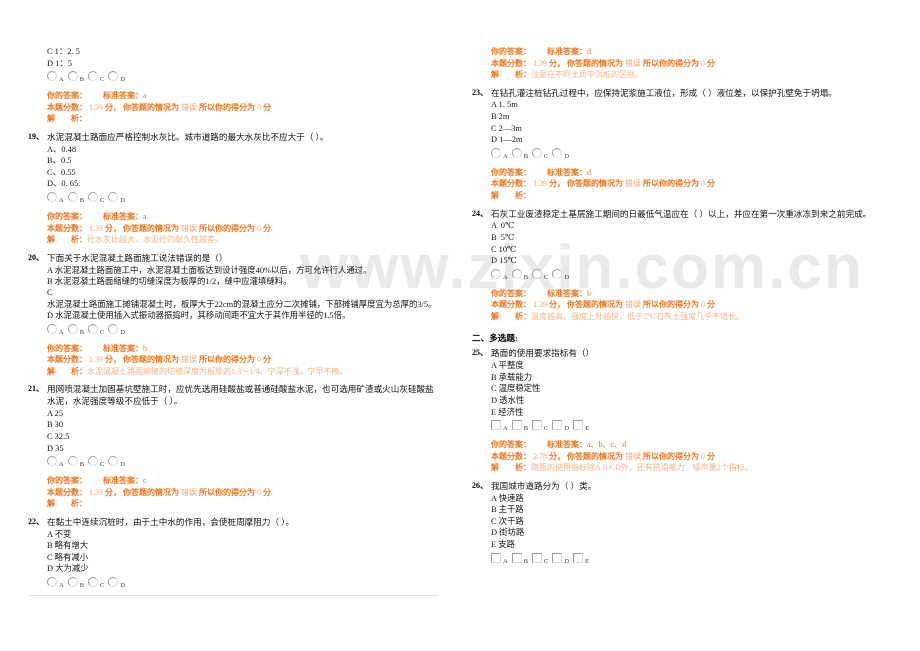 The image size is (920, 651). Describe the element at coordinates (145, 481) in the screenshot. I see `standard-answer-value: c` at that location.